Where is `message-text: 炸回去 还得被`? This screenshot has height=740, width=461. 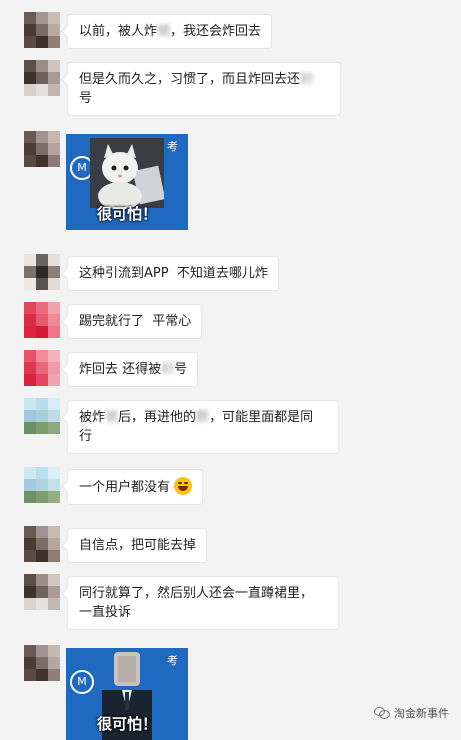
message-text: 炸回去 还得被 is located at coordinates (120, 369).